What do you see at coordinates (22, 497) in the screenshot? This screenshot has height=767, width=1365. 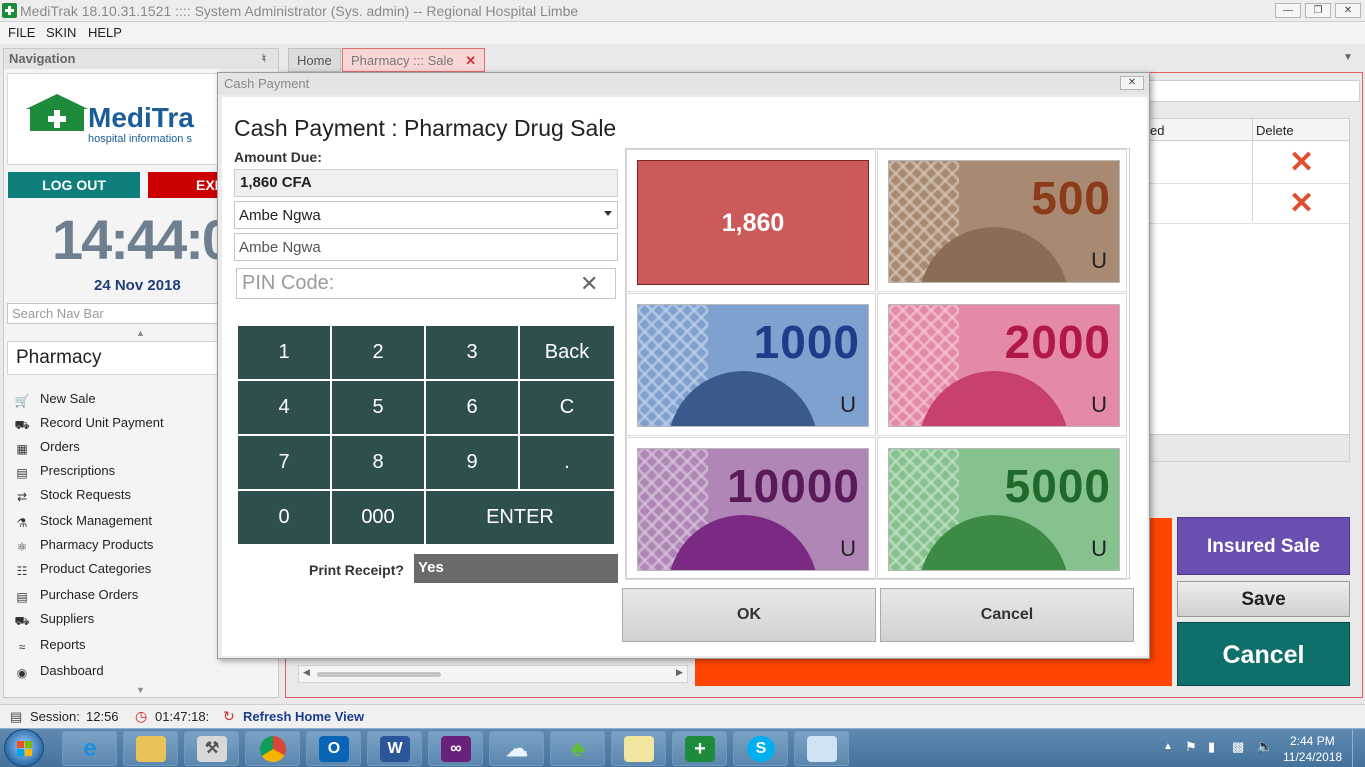 I see `request-icon: ⇄` at bounding box center [22, 497].